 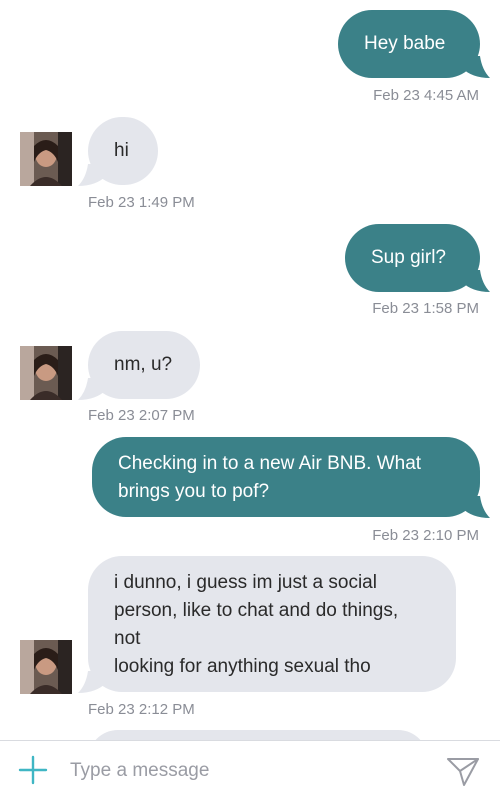 What do you see at coordinates (463, 771) in the screenshot?
I see `send-icon` at bounding box center [463, 771].